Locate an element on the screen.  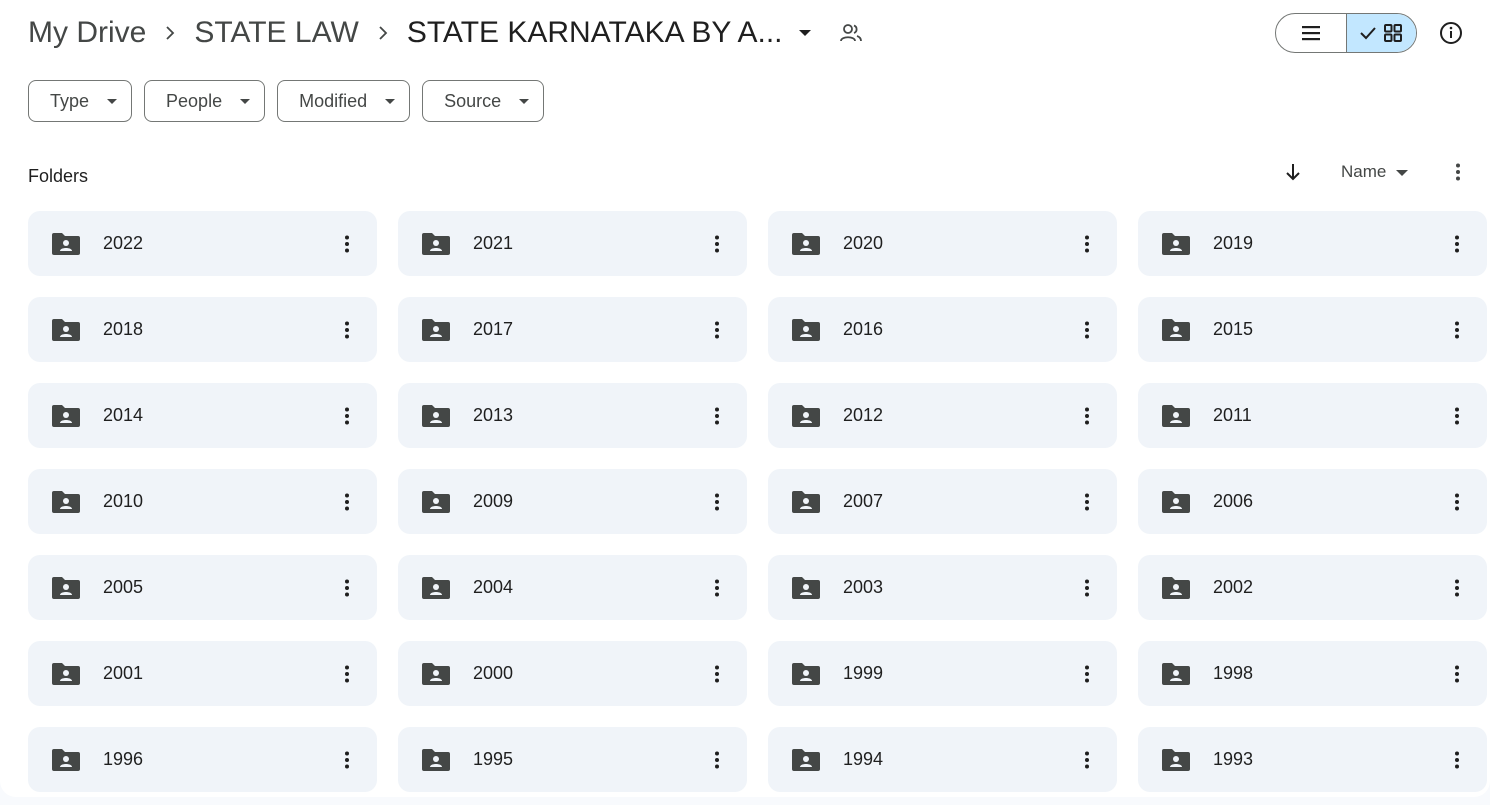
folder-card: 2022 is located at coordinates (202, 243).